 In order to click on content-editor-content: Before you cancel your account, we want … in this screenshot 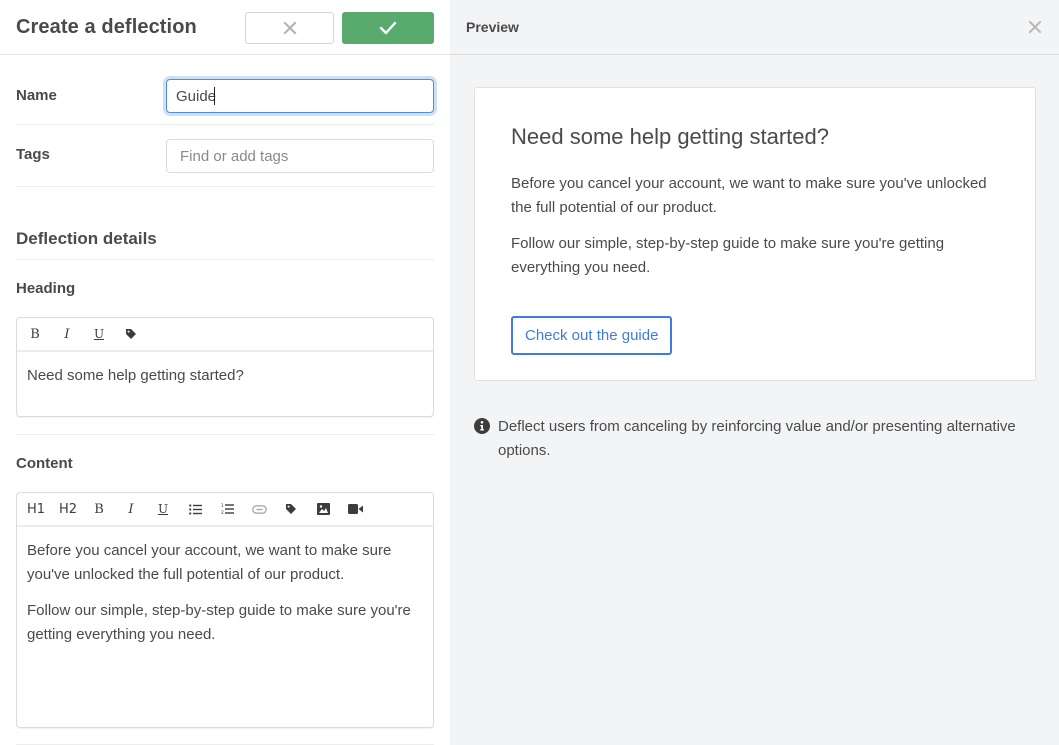, I will do `click(225, 599)`.